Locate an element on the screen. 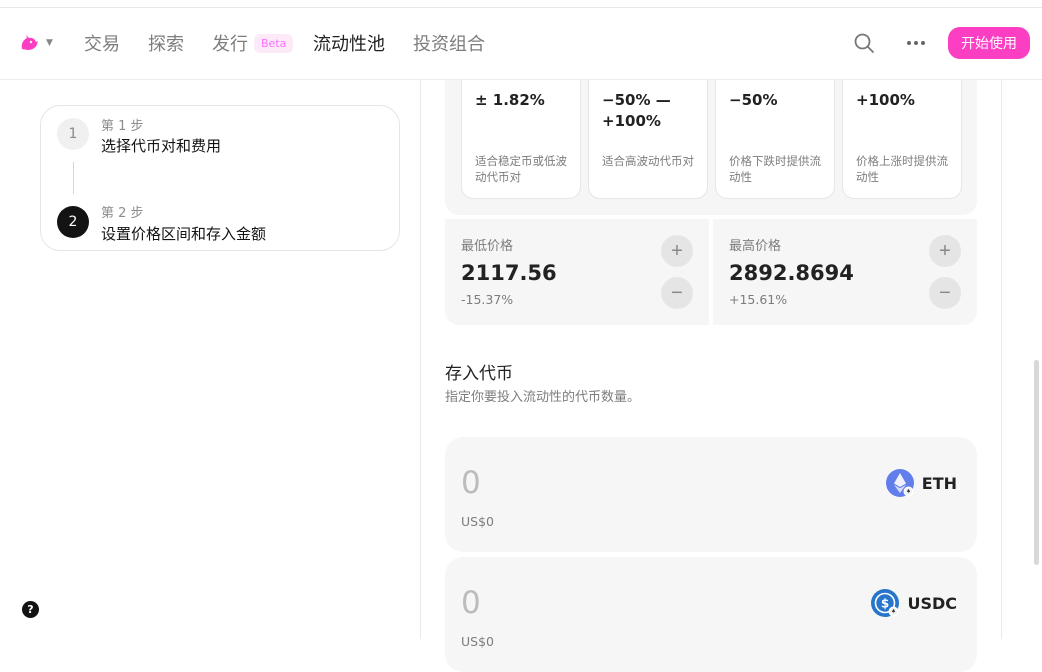 Image resolution: width=1042 pixels, height=672 pixels. min-price-increase-button: + is located at coordinates (677, 251).